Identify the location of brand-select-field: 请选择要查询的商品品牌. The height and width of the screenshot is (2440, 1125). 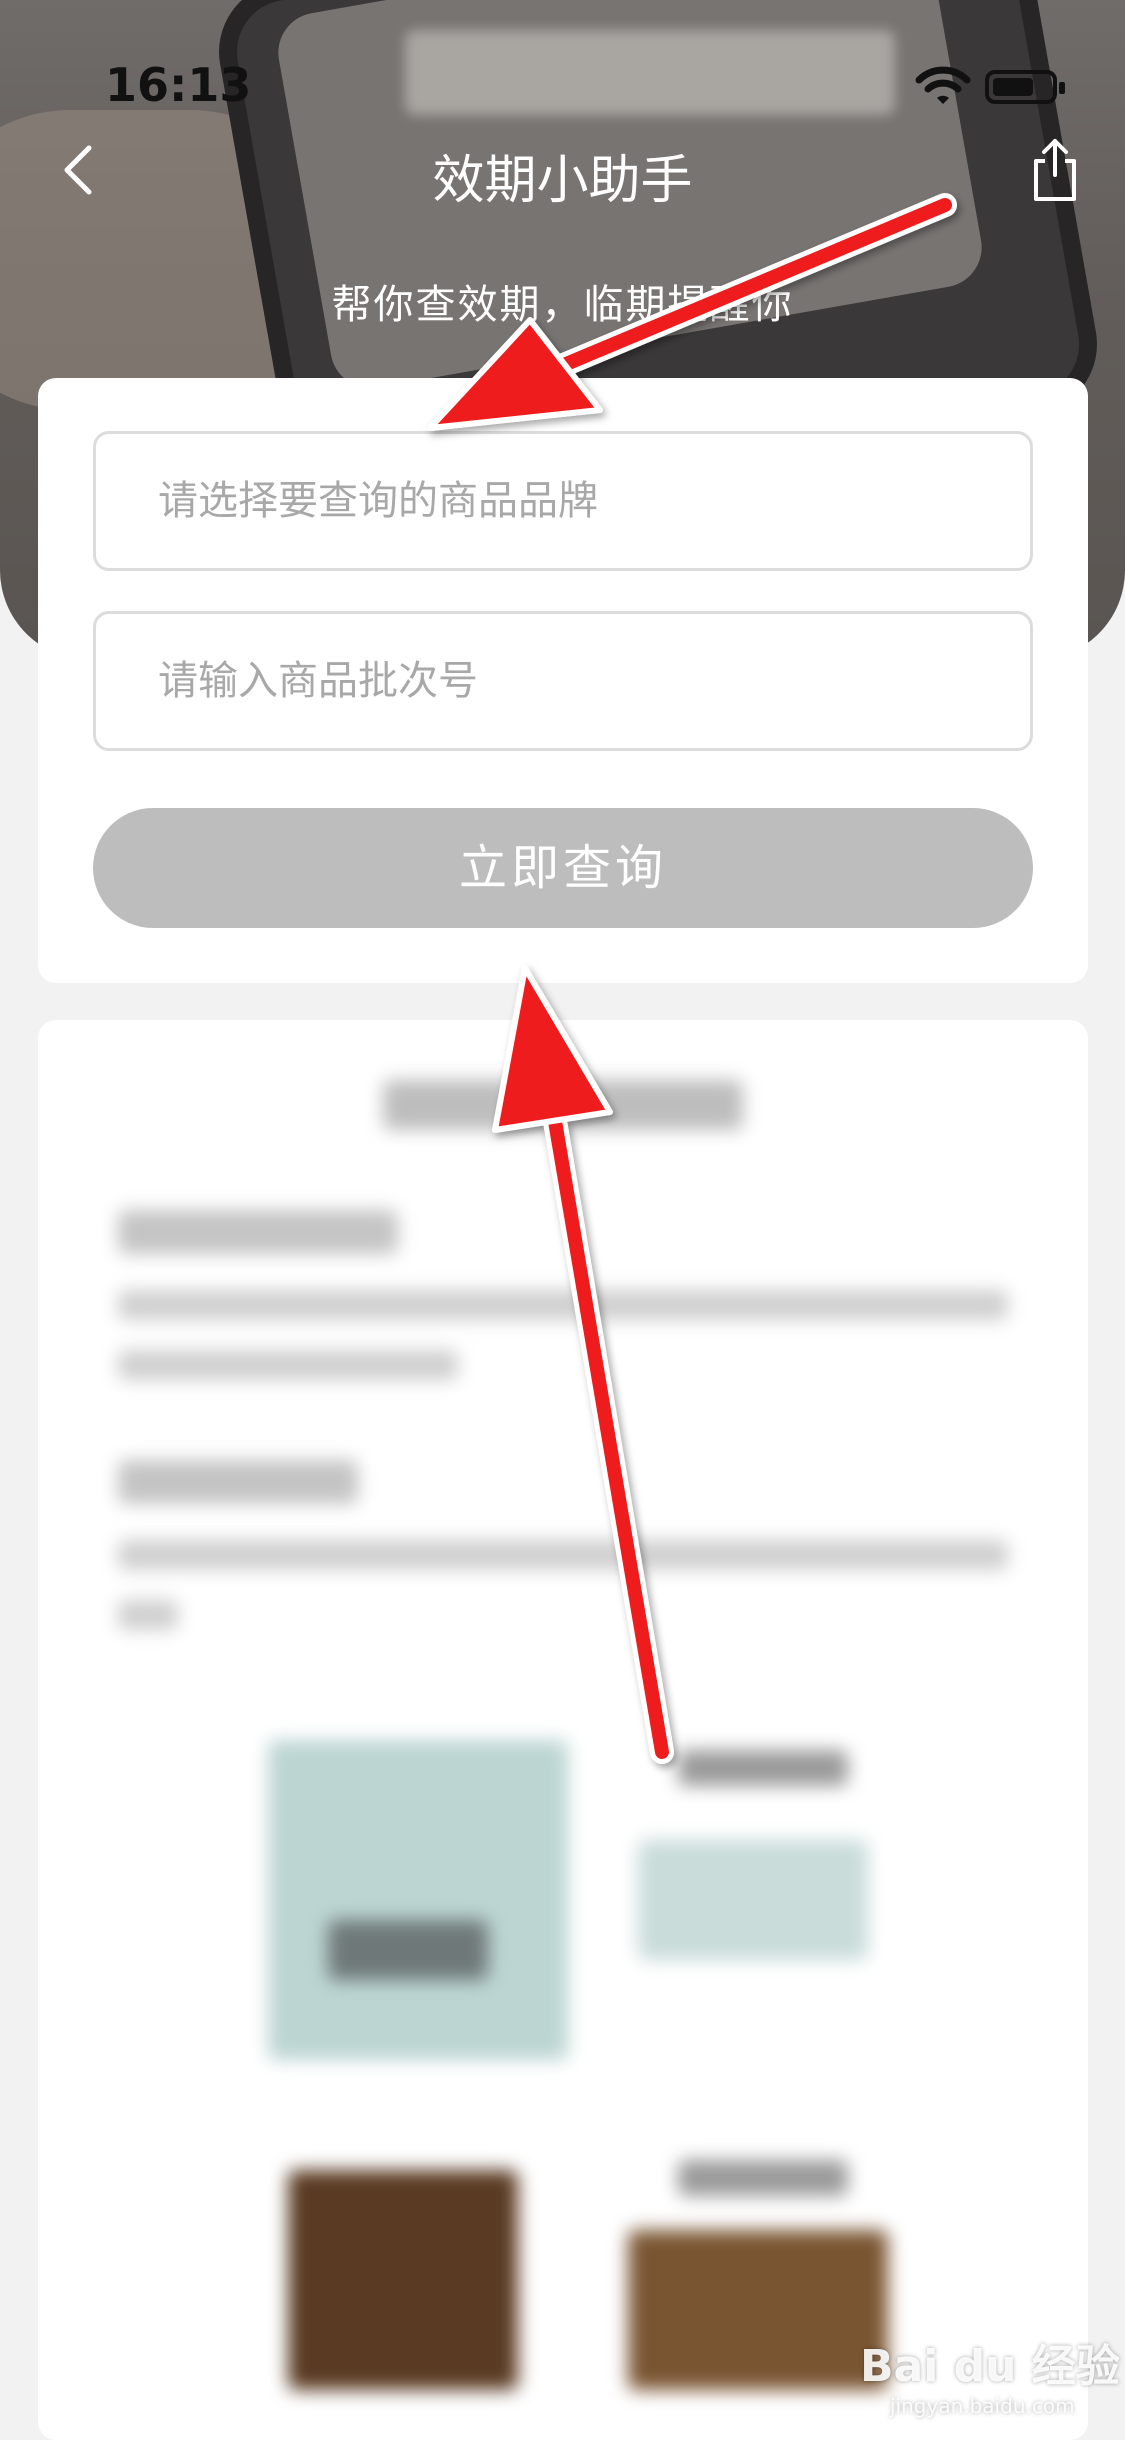
(563, 501).